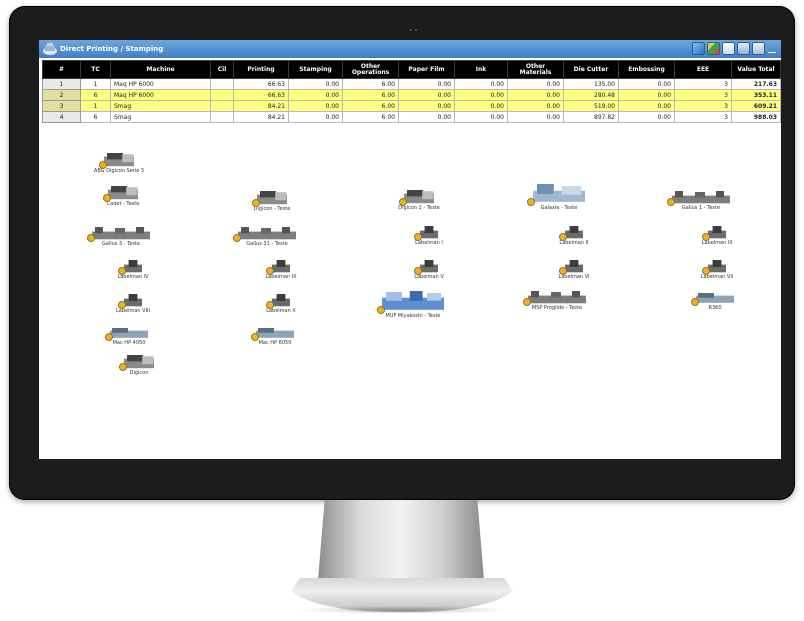  What do you see at coordinates (426, 69) in the screenshot?
I see `col-header: Paper Film` at bounding box center [426, 69].